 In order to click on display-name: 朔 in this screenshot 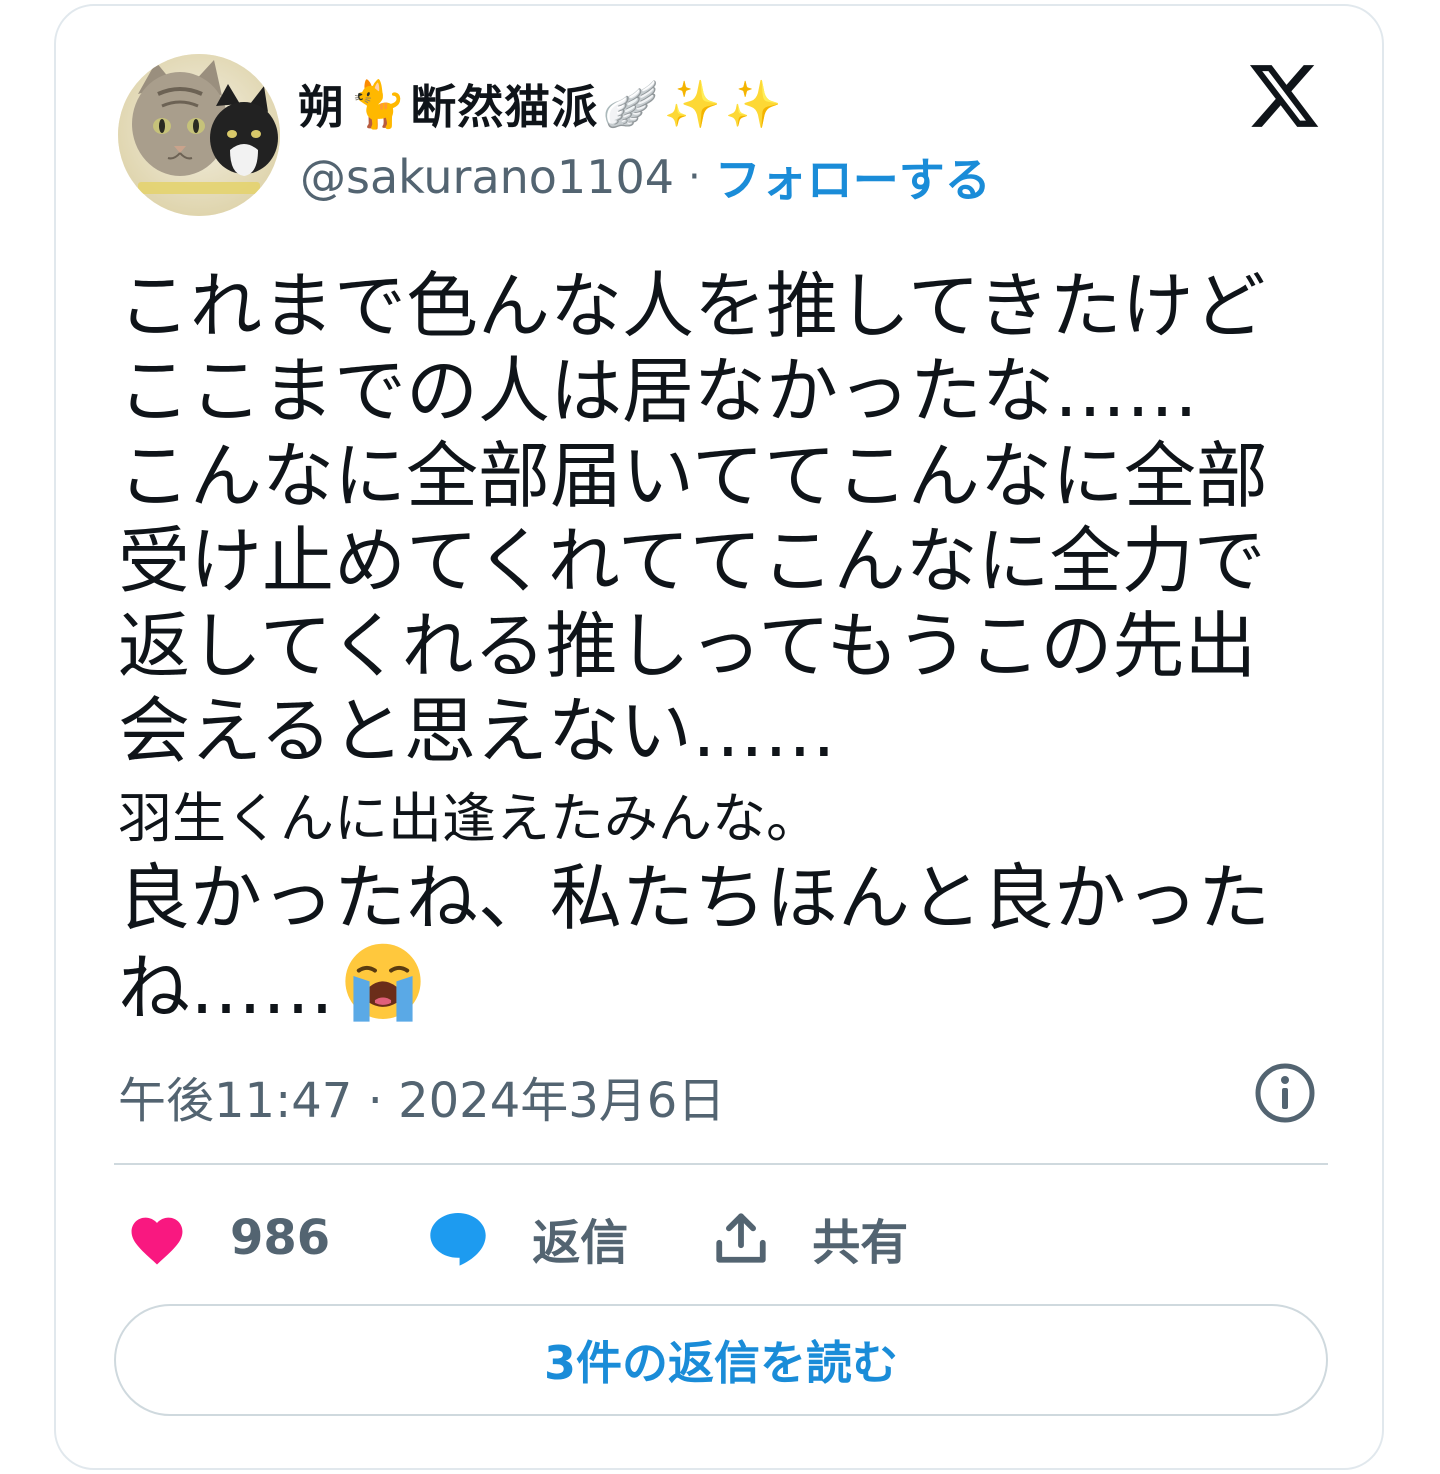, I will do `click(321, 104)`.